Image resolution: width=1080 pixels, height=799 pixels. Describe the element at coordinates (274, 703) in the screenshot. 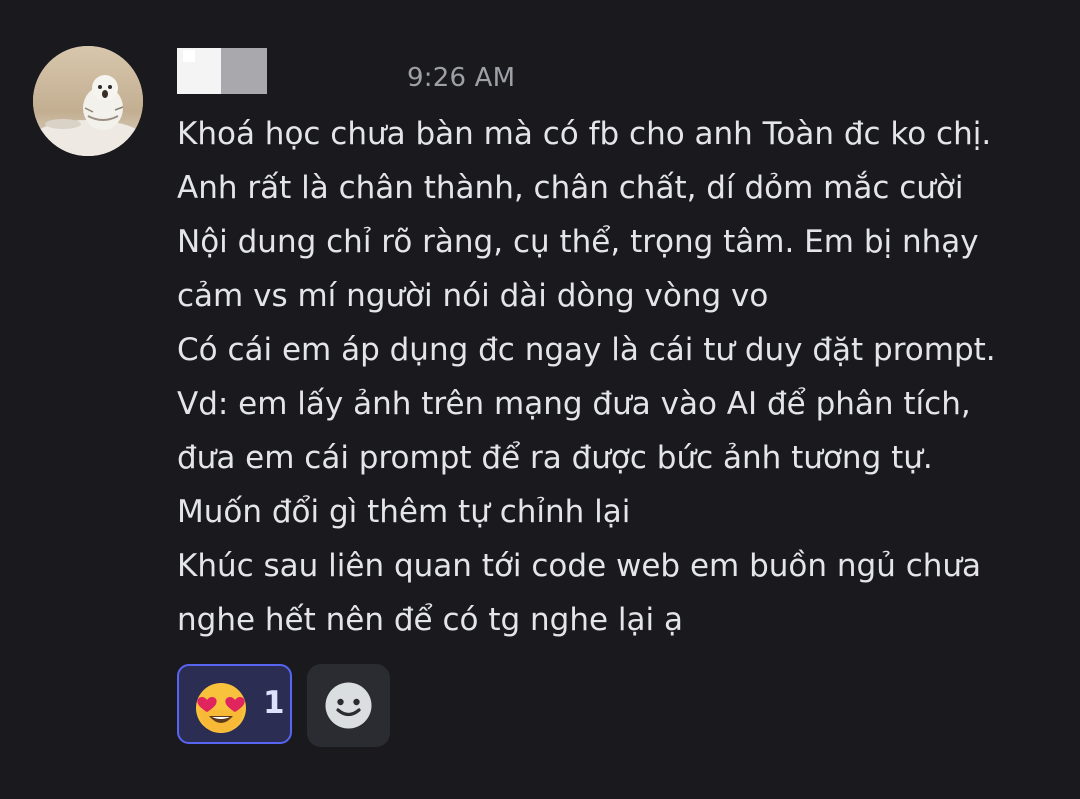

I see `reaction-count: 1` at that location.